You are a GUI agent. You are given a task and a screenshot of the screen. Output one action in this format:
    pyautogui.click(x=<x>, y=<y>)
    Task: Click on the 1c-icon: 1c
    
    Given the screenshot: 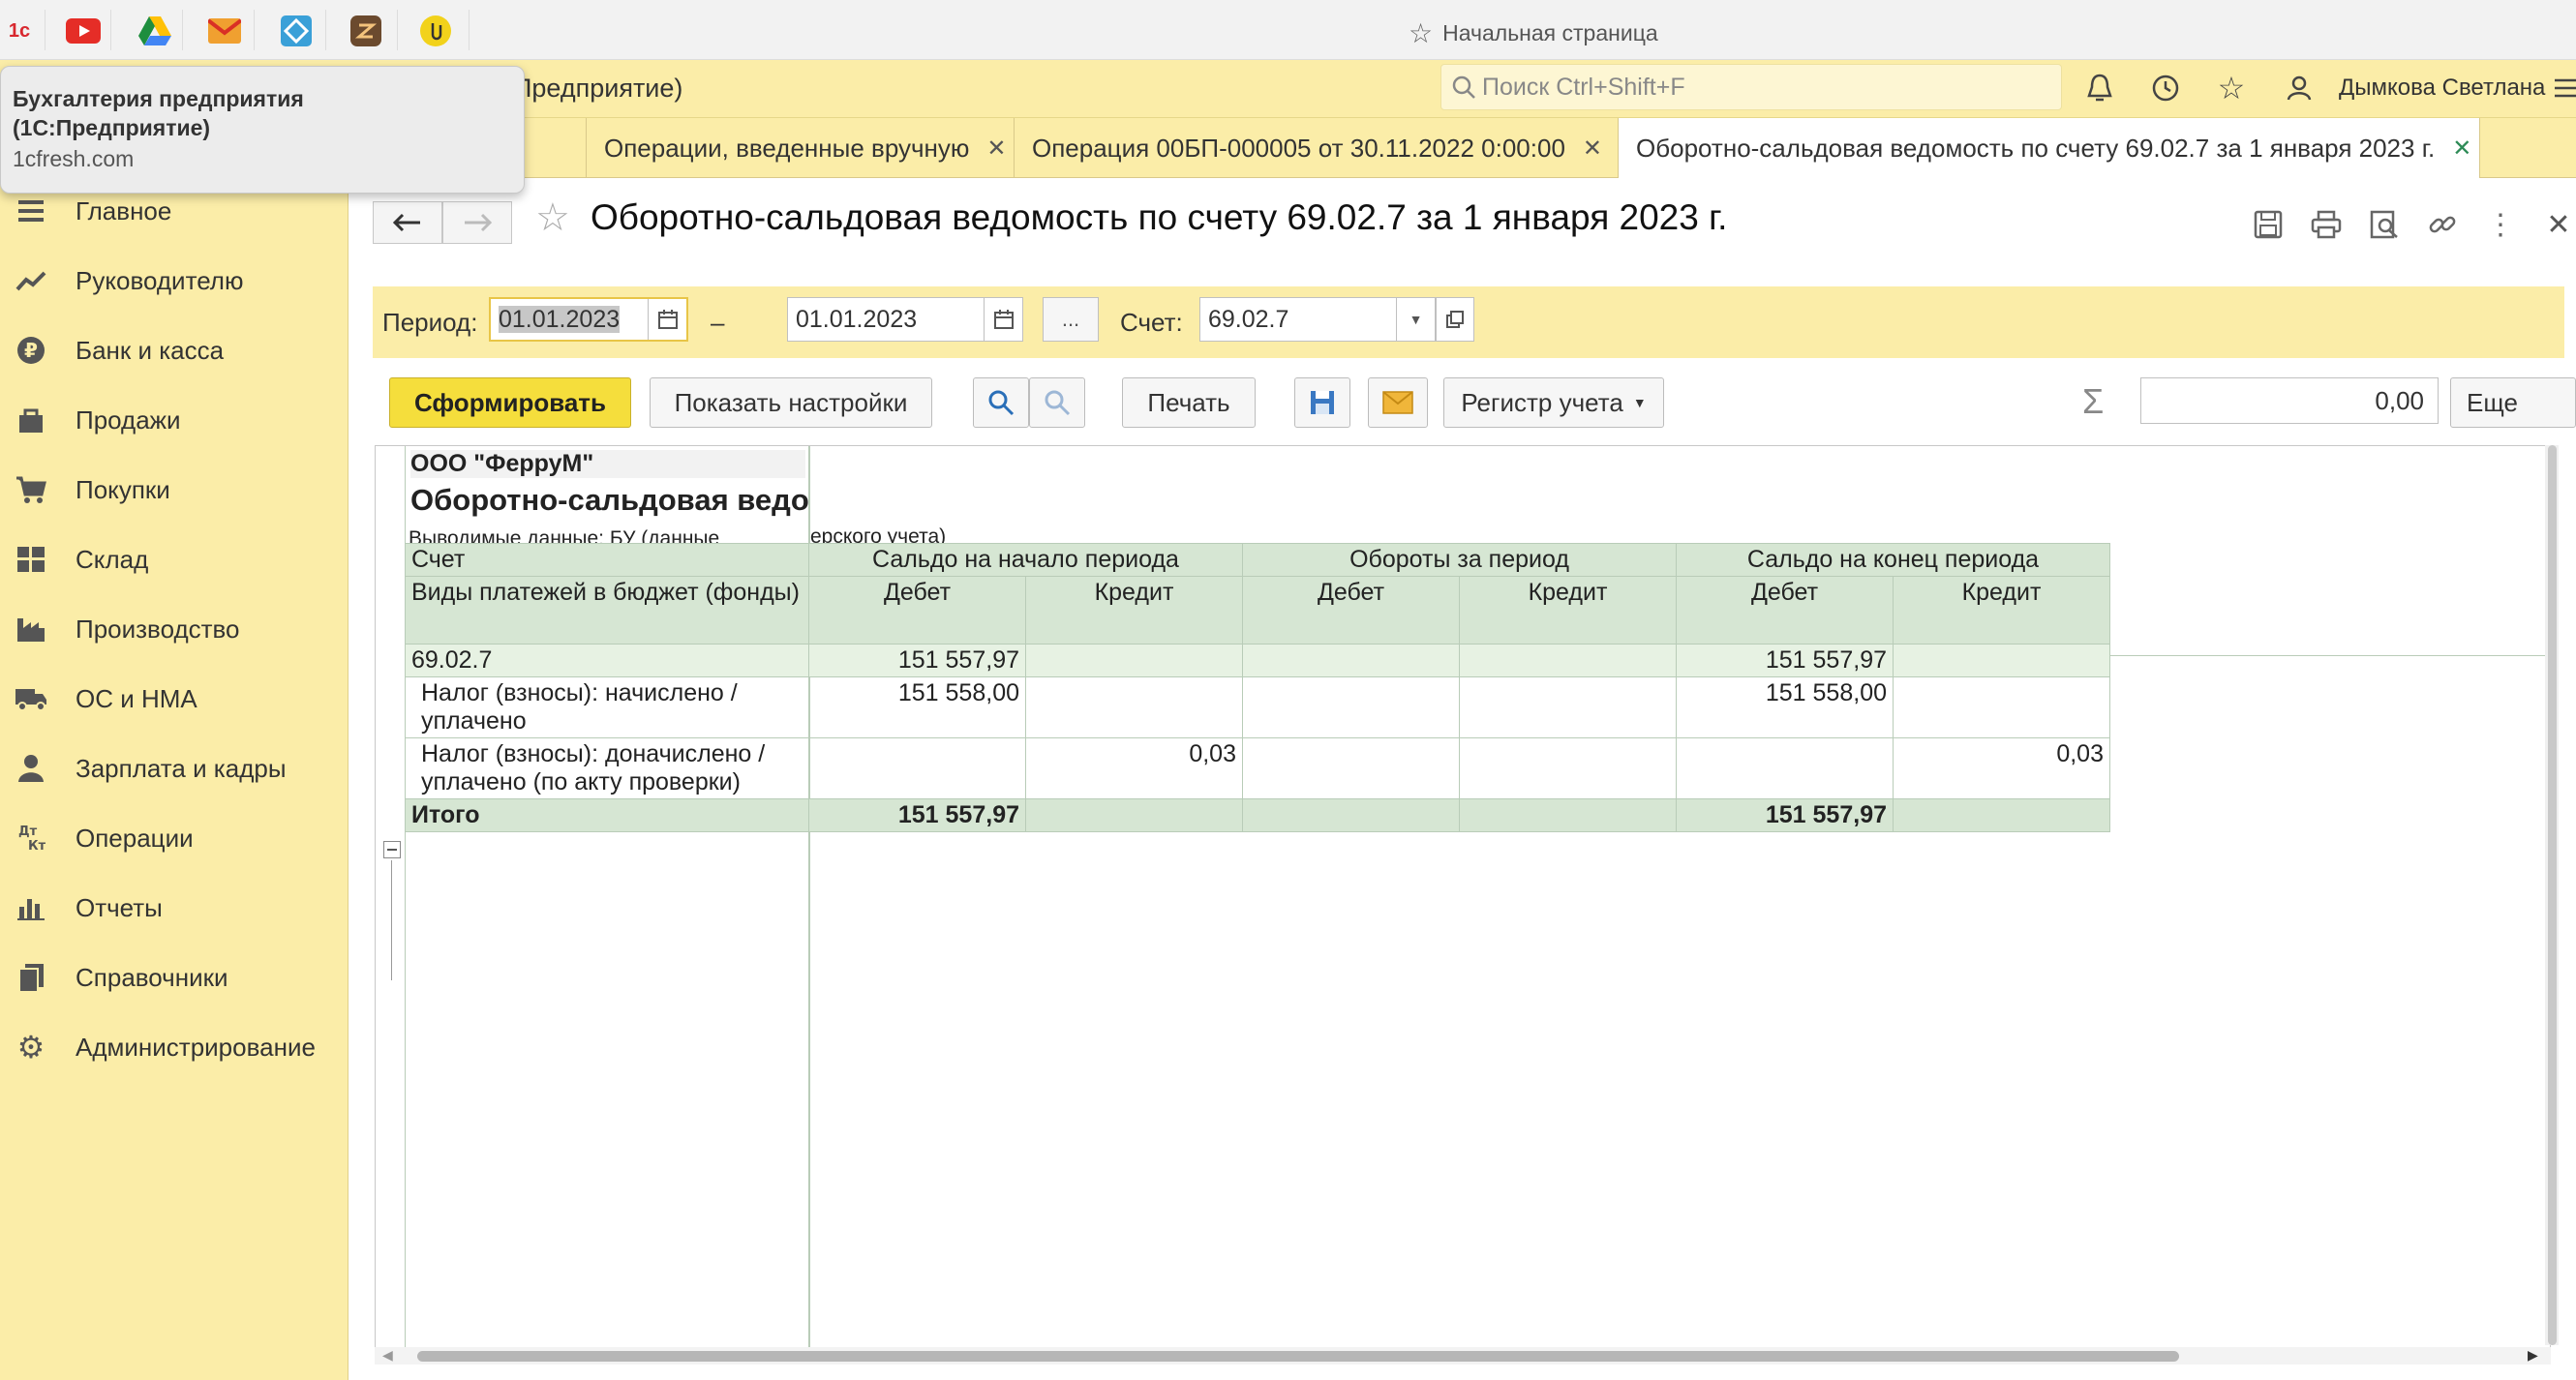 What is the action you would take?
    pyautogui.click(x=19, y=31)
    